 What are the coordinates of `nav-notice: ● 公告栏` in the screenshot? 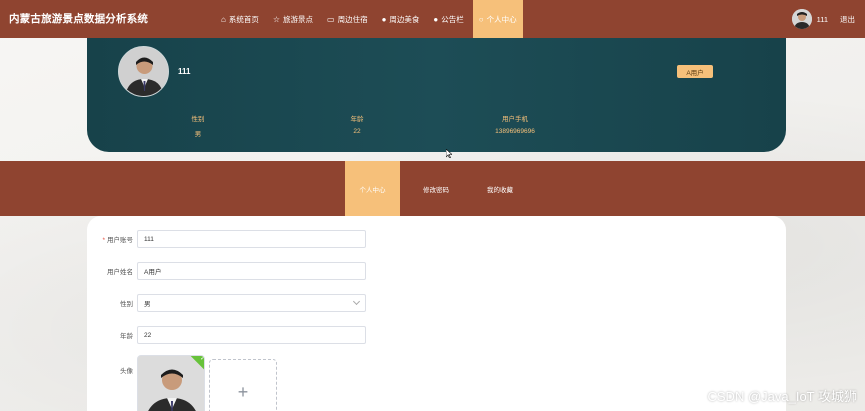 It's located at (448, 19).